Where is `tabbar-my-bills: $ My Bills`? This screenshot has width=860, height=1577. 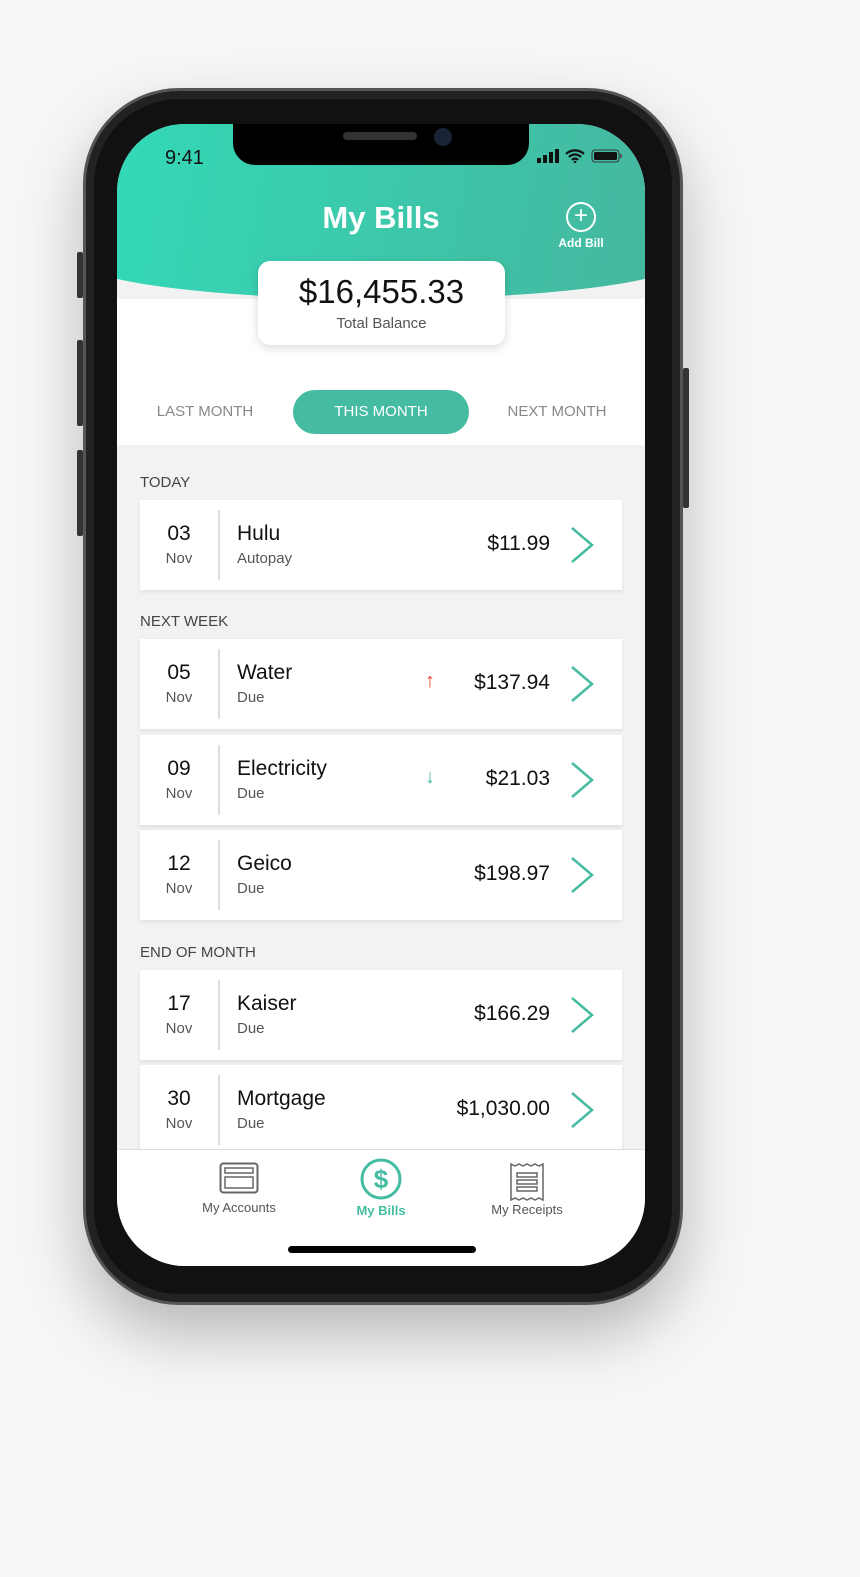 tabbar-my-bills: $ My Bills is located at coordinates (381, 1188).